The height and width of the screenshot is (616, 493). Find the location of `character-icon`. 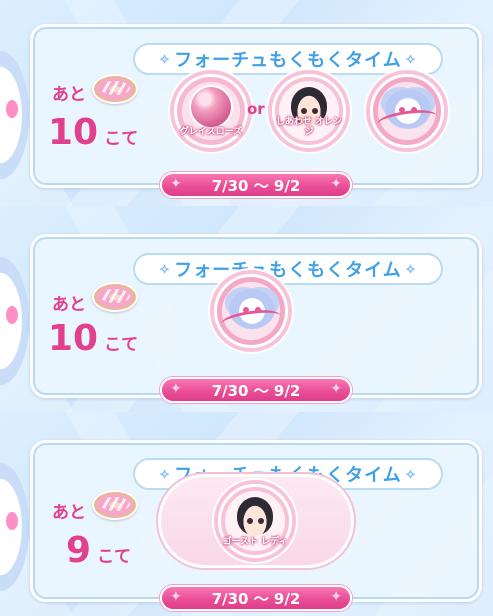

character-icon is located at coordinates (255, 516).